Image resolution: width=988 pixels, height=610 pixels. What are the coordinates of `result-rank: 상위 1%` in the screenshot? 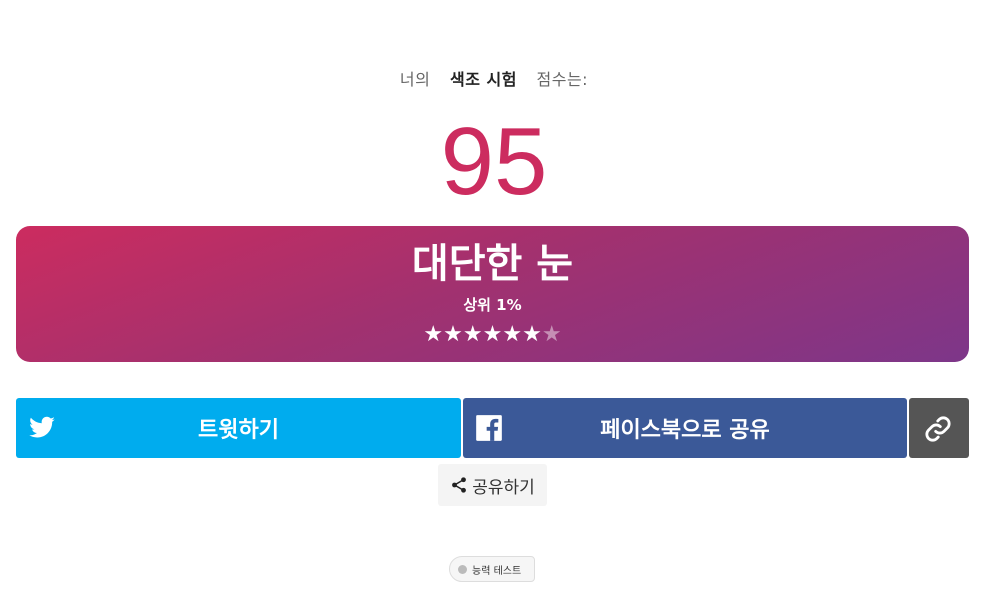 It's located at (492, 305).